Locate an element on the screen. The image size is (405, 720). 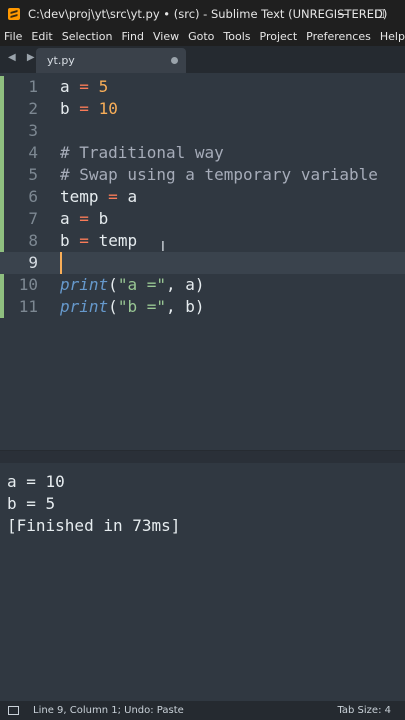
menu-tools: Tools is located at coordinates (237, 36).